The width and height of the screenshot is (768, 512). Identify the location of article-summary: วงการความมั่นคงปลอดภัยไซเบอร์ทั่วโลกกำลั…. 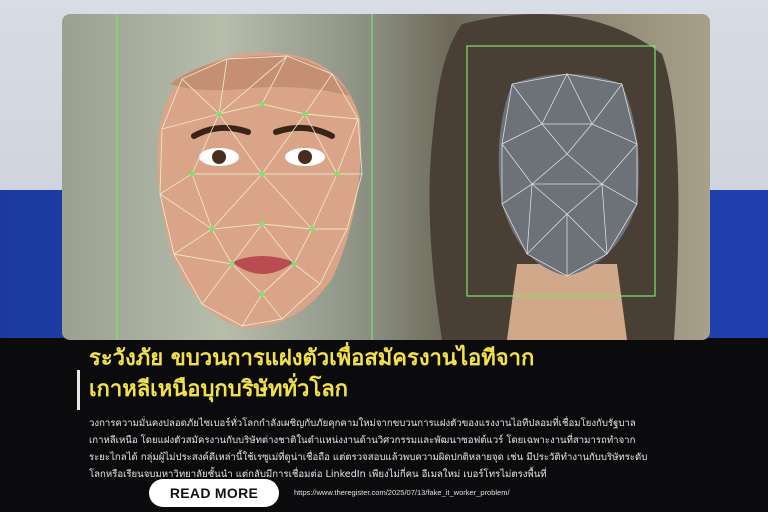
(389, 449).